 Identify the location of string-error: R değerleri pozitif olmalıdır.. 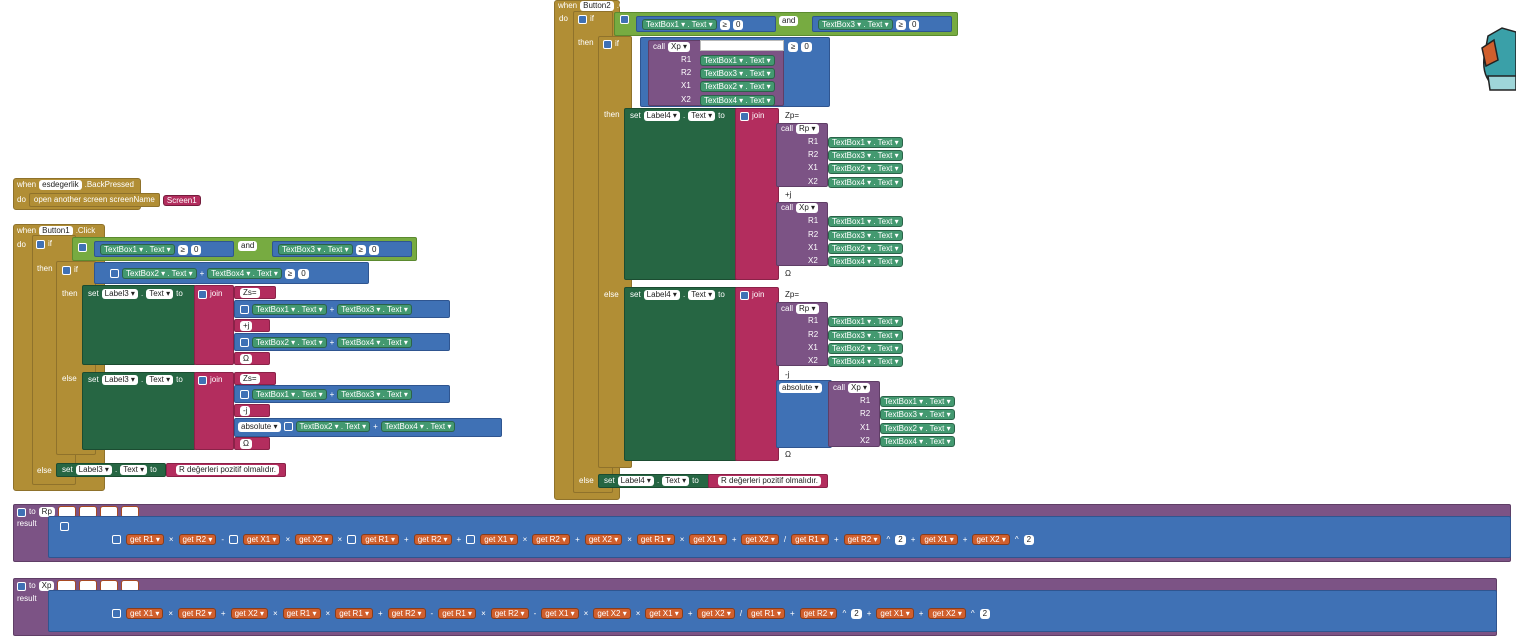
(227, 470).